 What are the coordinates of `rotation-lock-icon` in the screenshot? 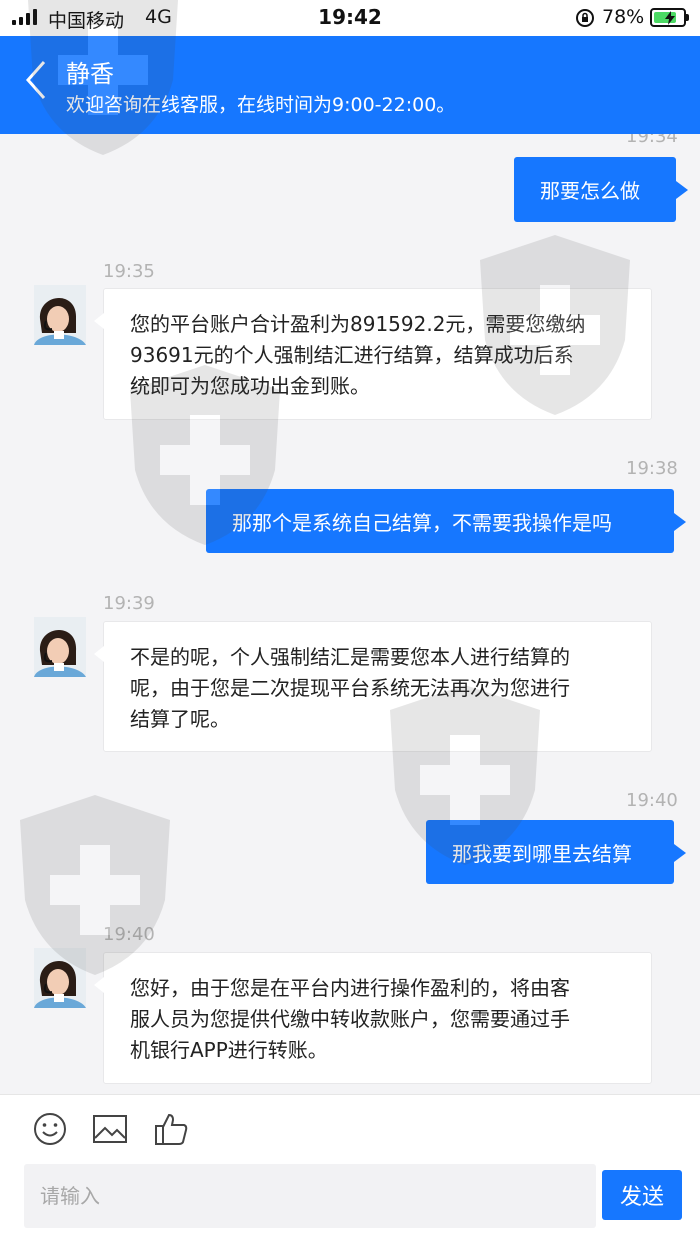 It's located at (585, 18).